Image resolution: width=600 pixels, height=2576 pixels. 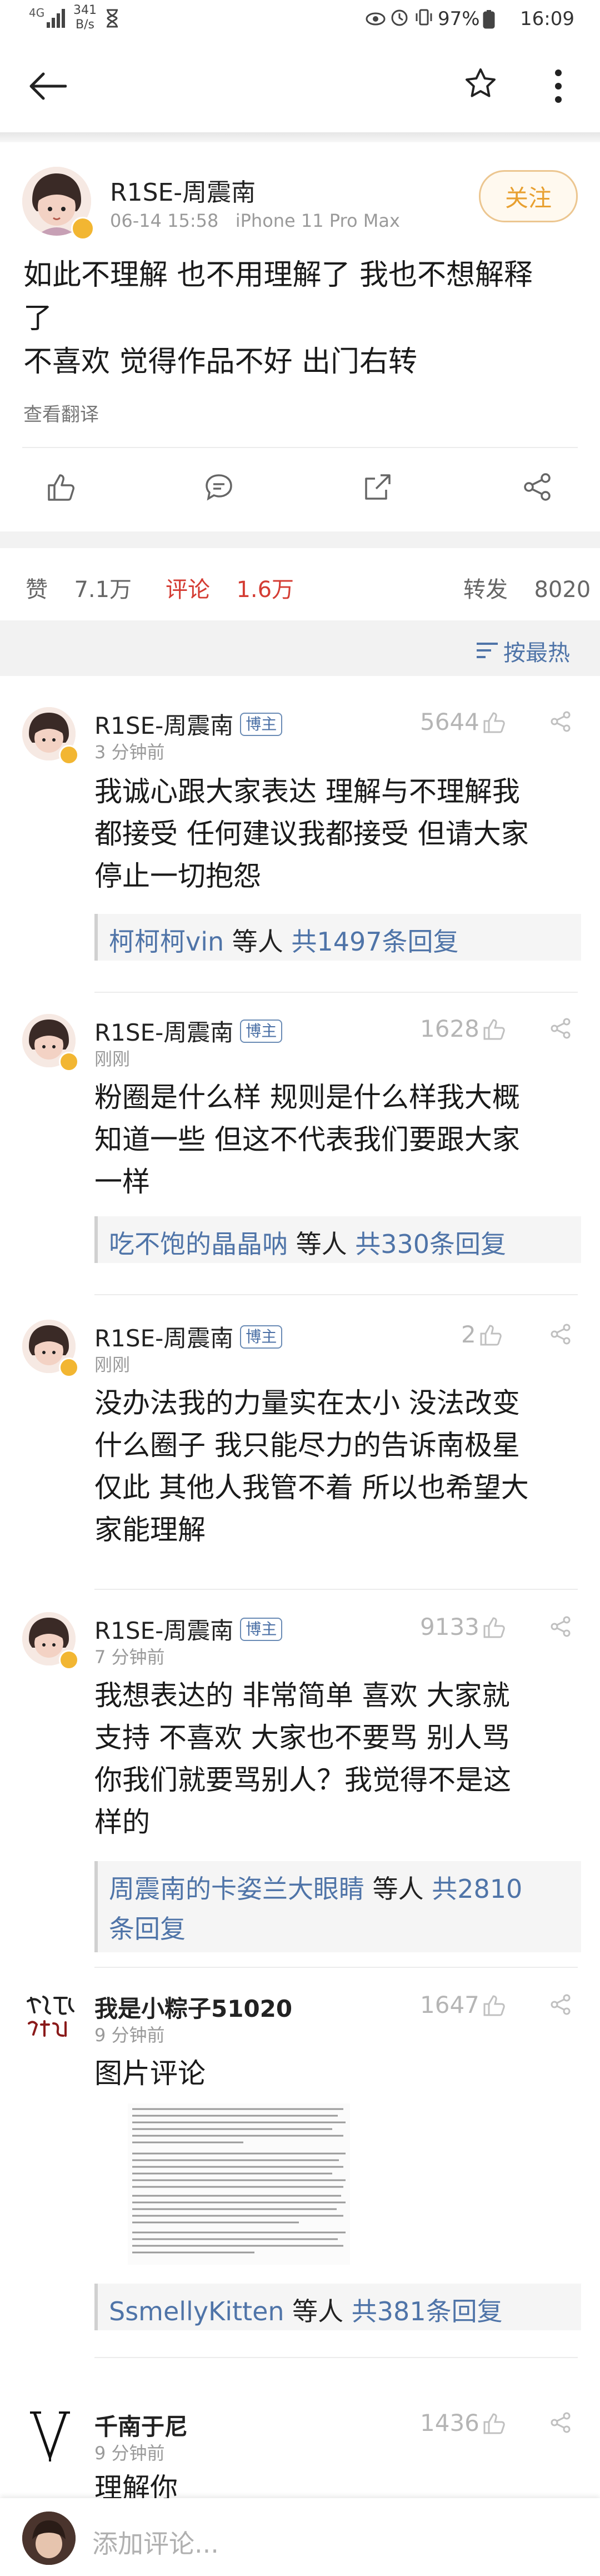 What do you see at coordinates (239, 2184) in the screenshot?
I see `comment-image` at bounding box center [239, 2184].